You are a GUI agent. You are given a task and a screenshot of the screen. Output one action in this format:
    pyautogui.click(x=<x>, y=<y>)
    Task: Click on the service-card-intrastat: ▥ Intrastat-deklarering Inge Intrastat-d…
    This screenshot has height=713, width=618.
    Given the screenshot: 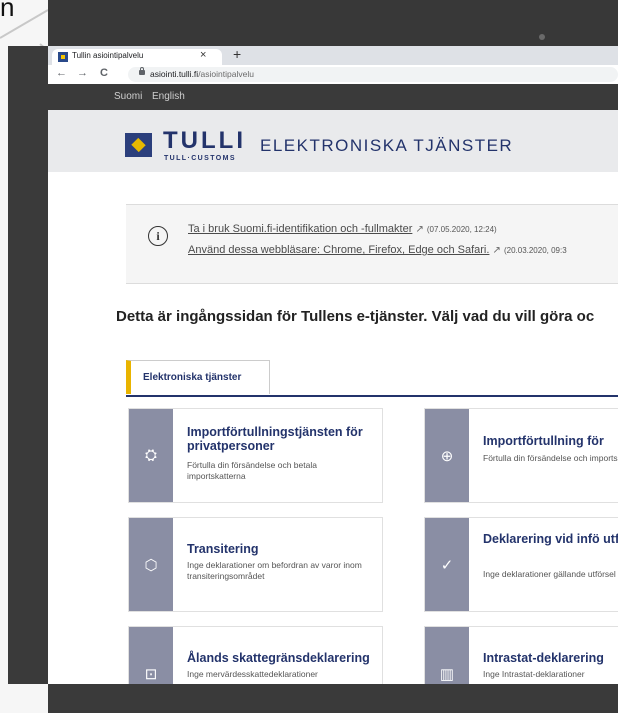 What is the action you would take?
    pyautogui.click(x=521, y=655)
    